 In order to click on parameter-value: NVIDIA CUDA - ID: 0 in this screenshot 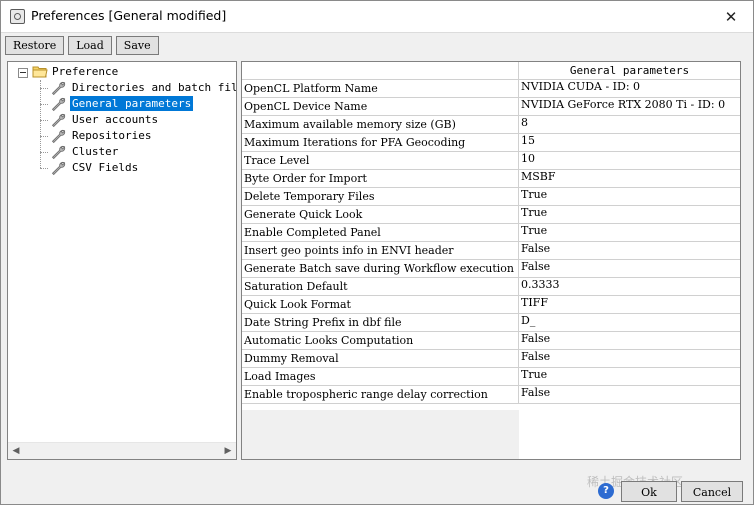, I will do `click(629, 89)`.